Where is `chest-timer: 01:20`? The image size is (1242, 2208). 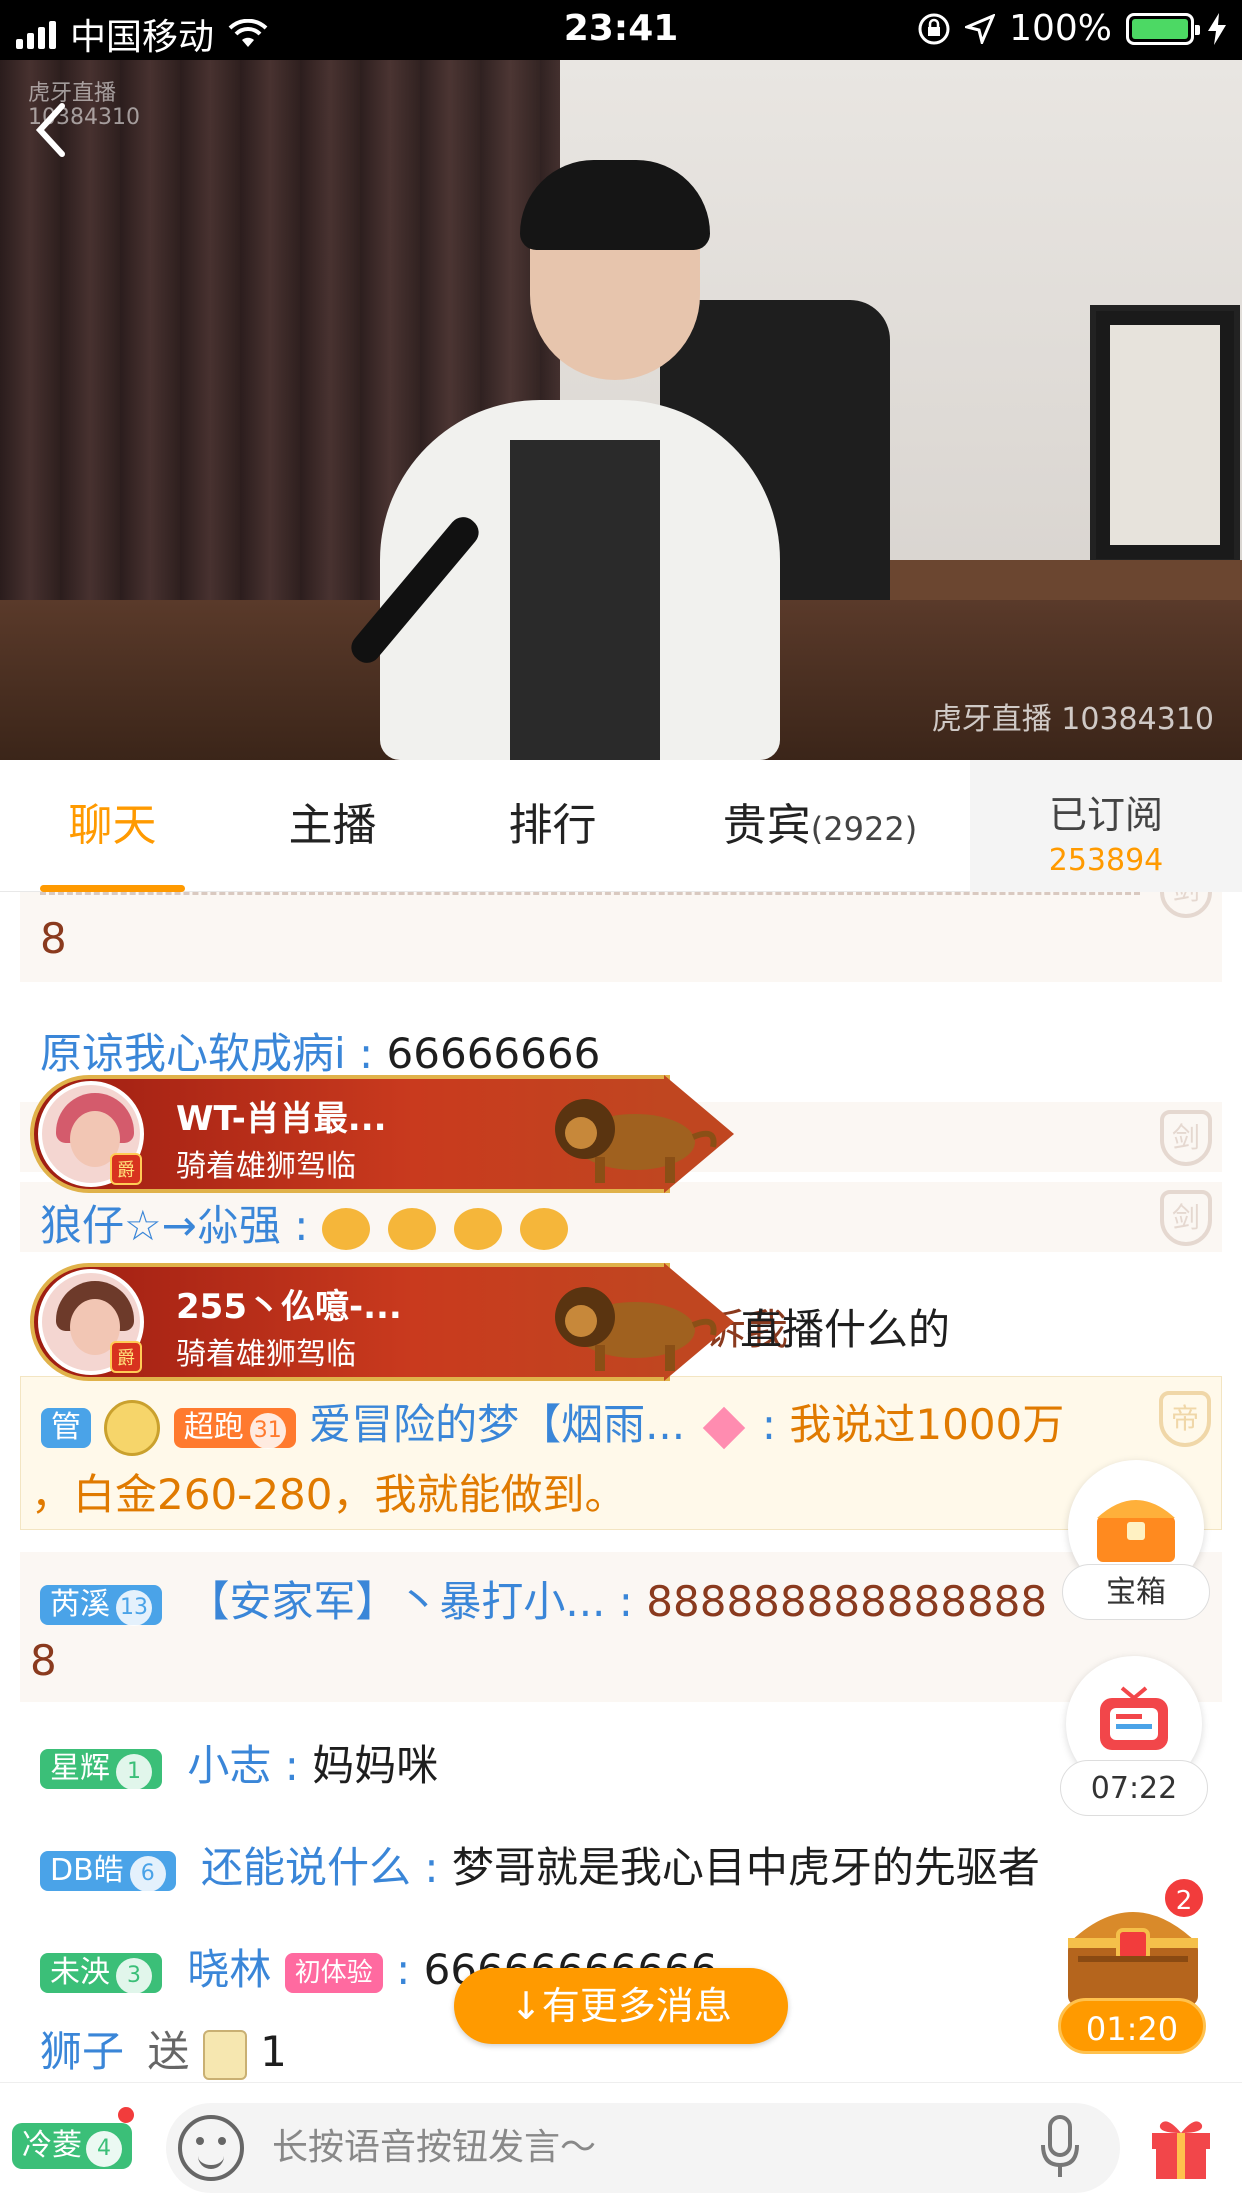
chest-timer: 01:20 is located at coordinates (1132, 2026).